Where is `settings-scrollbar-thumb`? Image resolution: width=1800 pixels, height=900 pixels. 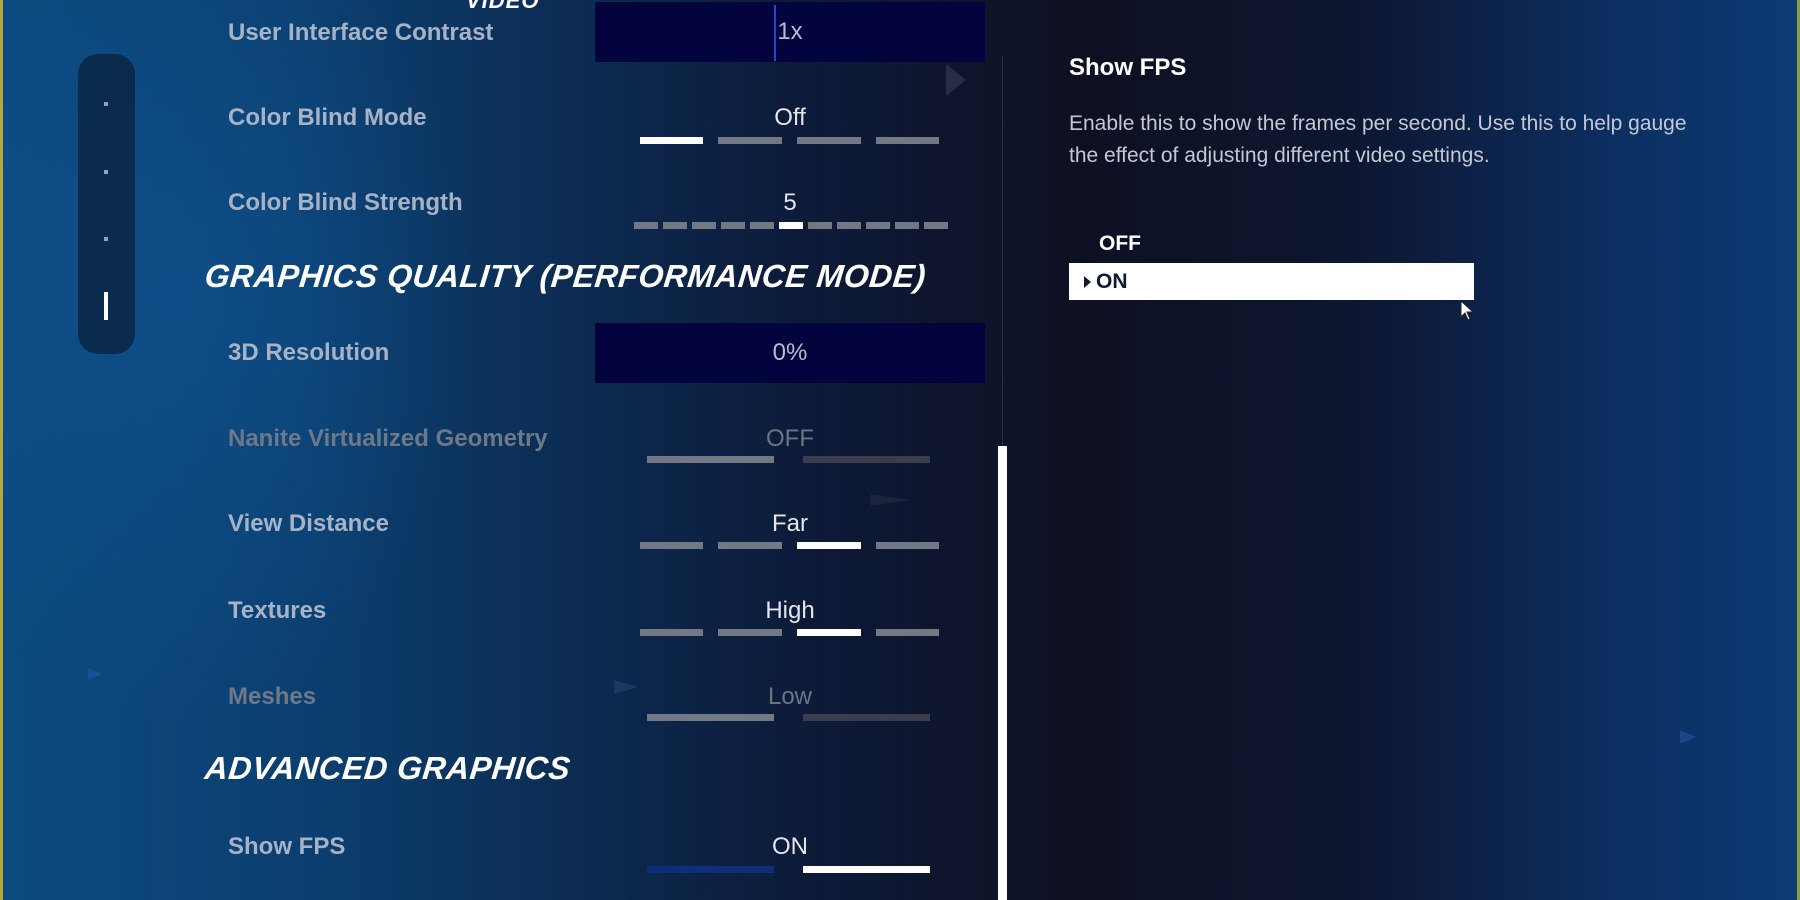 settings-scrollbar-thumb is located at coordinates (1002, 673).